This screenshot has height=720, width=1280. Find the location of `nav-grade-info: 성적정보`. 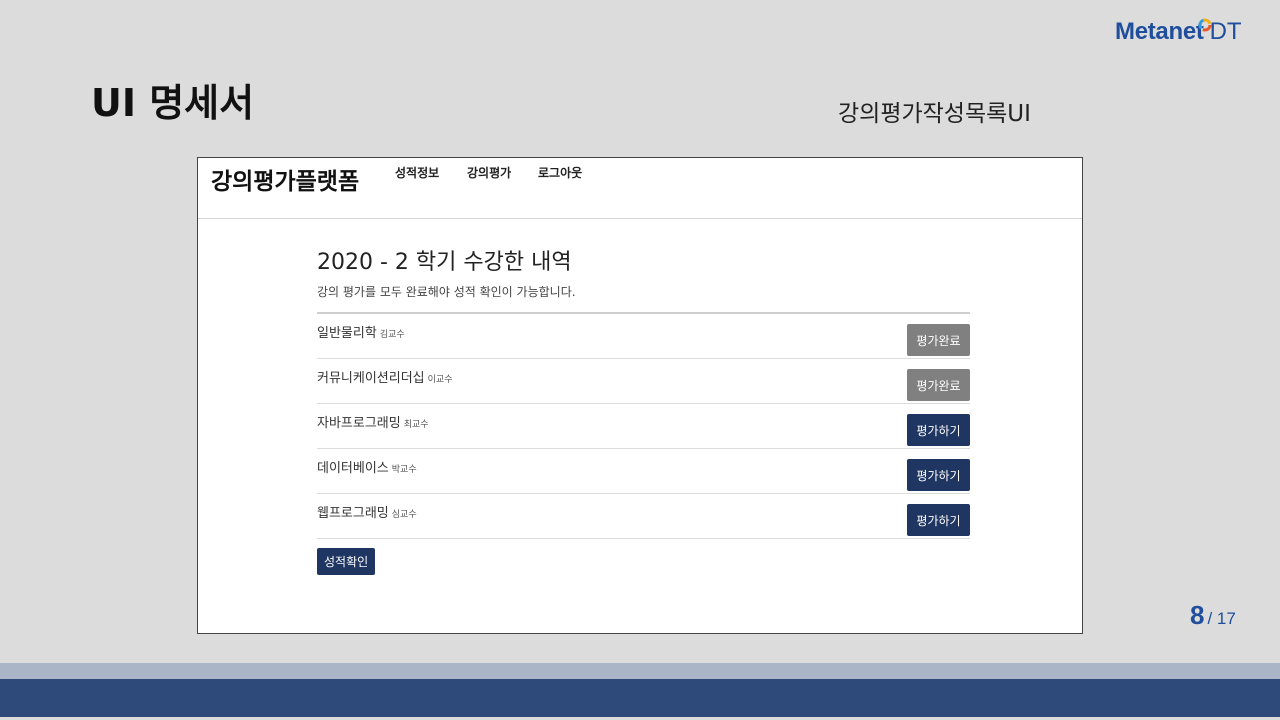

nav-grade-info: 성적정보 is located at coordinates (417, 172).